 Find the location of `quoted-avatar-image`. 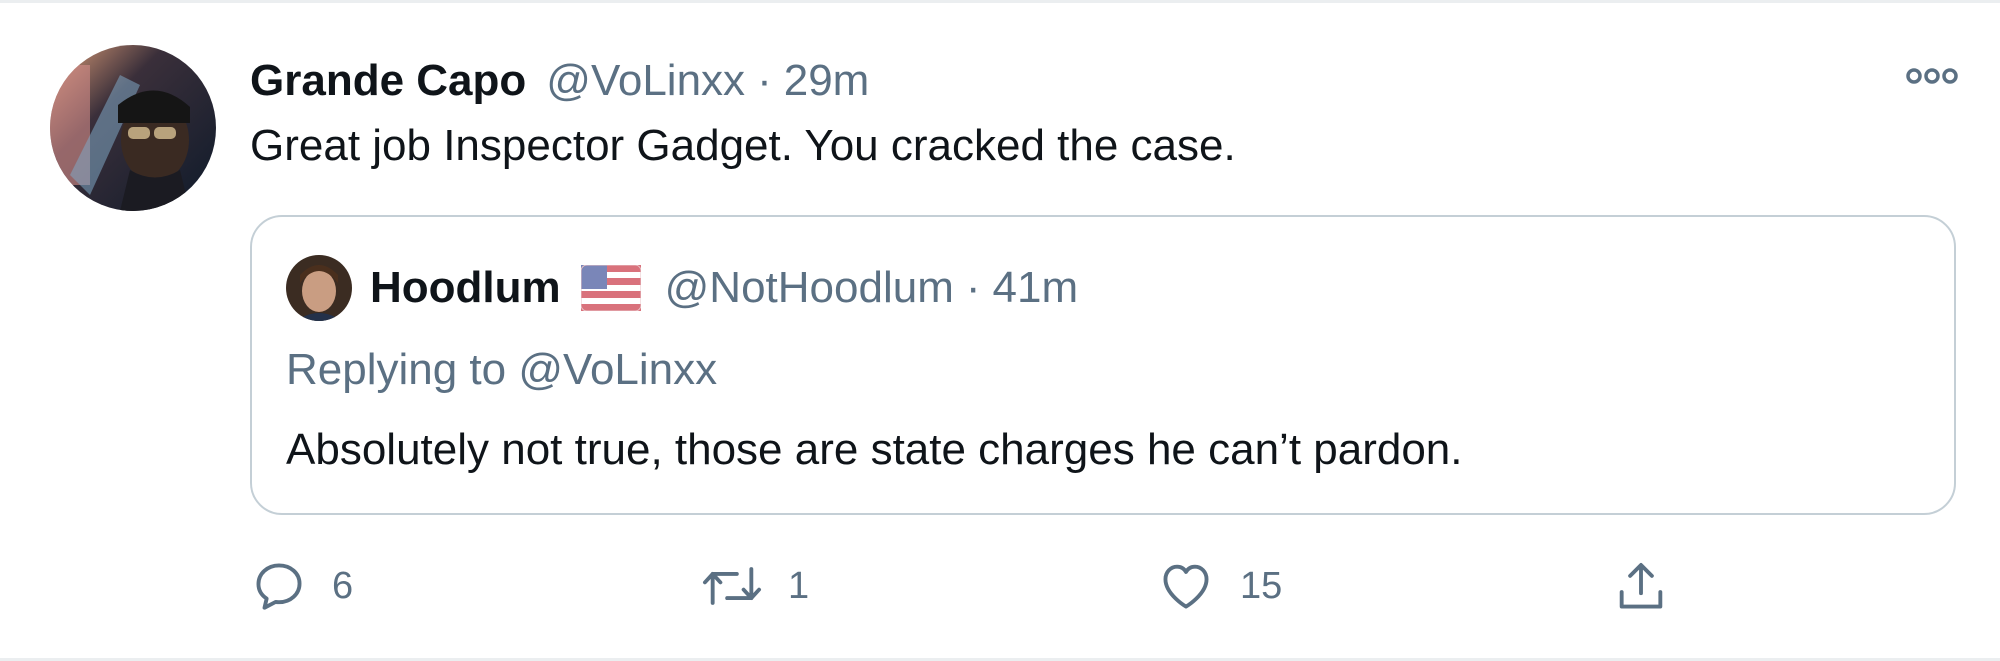

quoted-avatar-image is located at coordinates (319, 288).